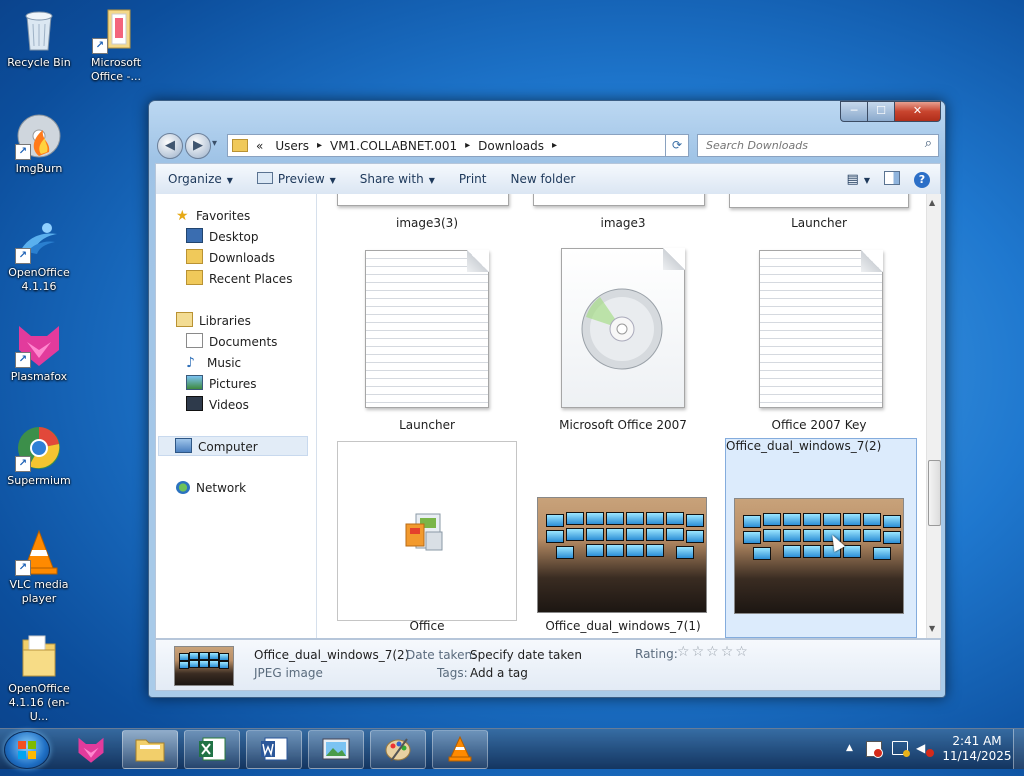 The width and height of the screenshot is (1024, 776). I want to click on taskbar-picture-viewer, so click(336, 749).